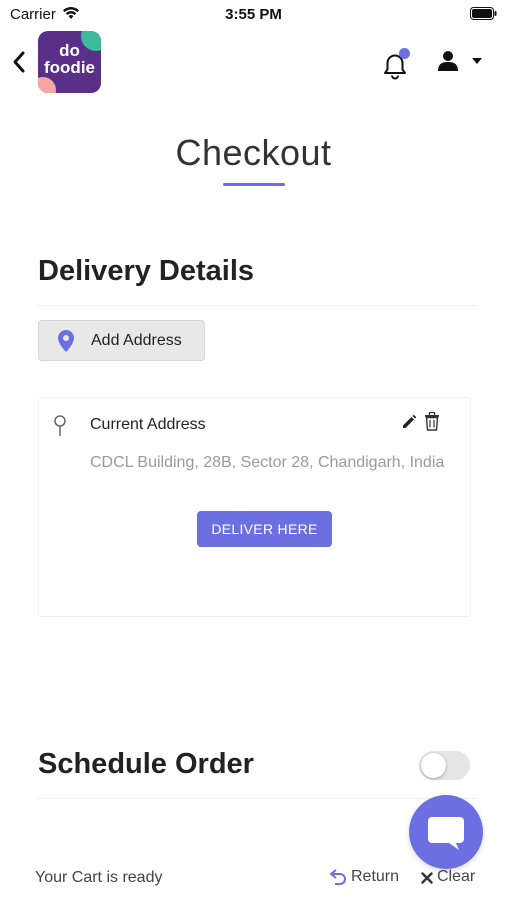 The height and width of the screenshot is (900, 507). What do you see at coordinates (148, 424) in the screenshot?
I see `address-title: Current Address` at bounding box center [148, 424].